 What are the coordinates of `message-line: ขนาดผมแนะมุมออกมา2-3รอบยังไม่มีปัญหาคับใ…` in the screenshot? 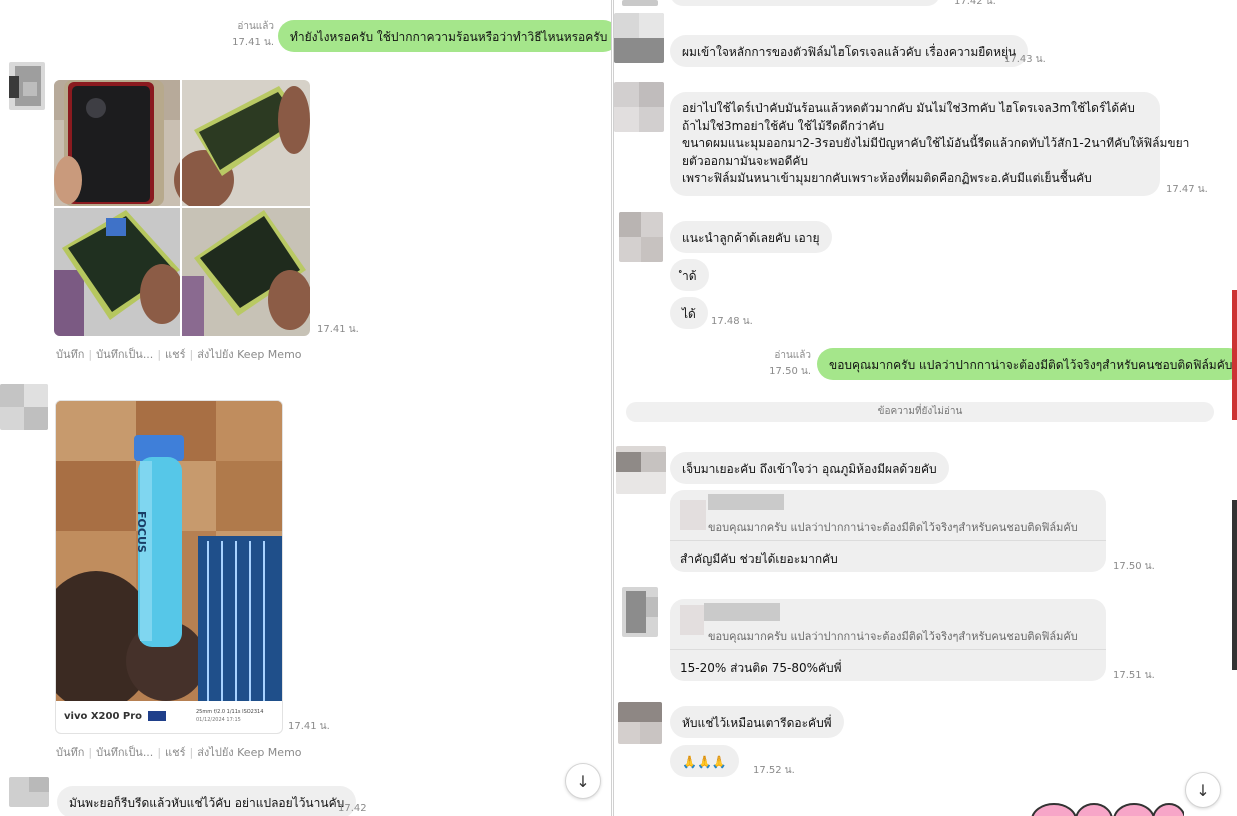 It's located at (936, 143).